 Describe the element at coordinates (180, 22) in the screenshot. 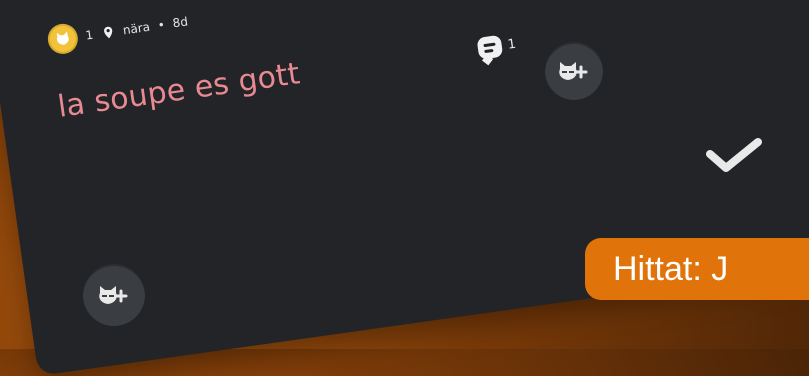

I see `post-time: 8d` at that location.